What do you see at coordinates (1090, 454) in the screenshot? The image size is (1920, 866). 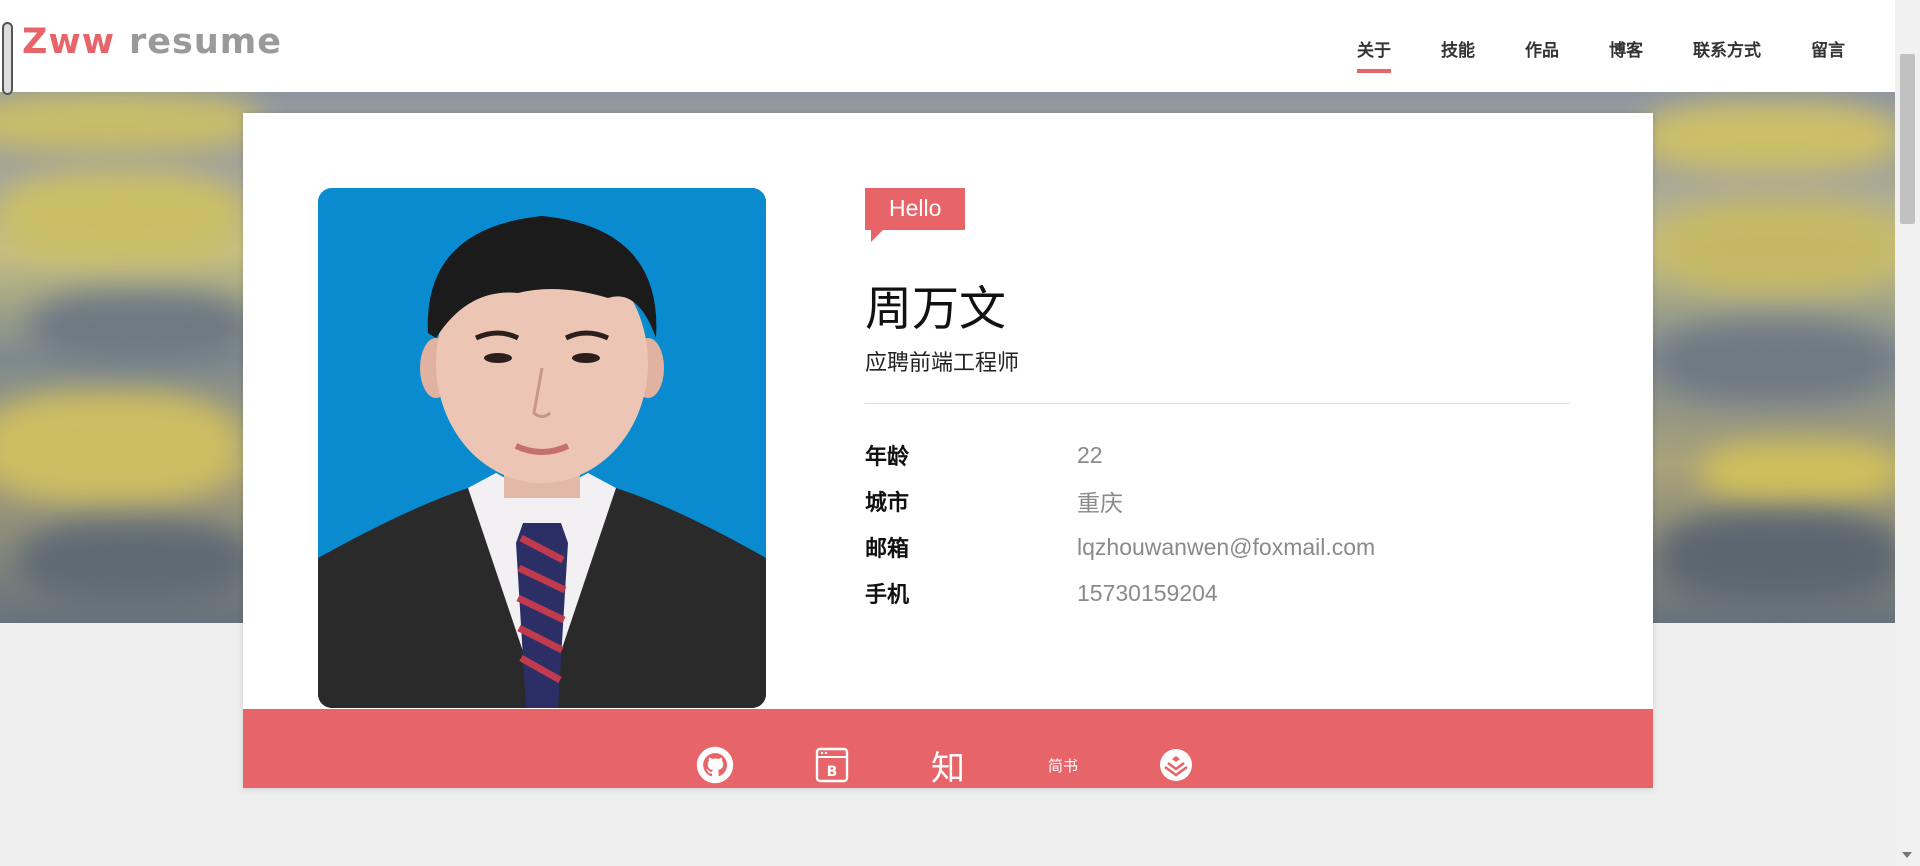 I see `detail-value: 22` at bounding box center [1090, 454].